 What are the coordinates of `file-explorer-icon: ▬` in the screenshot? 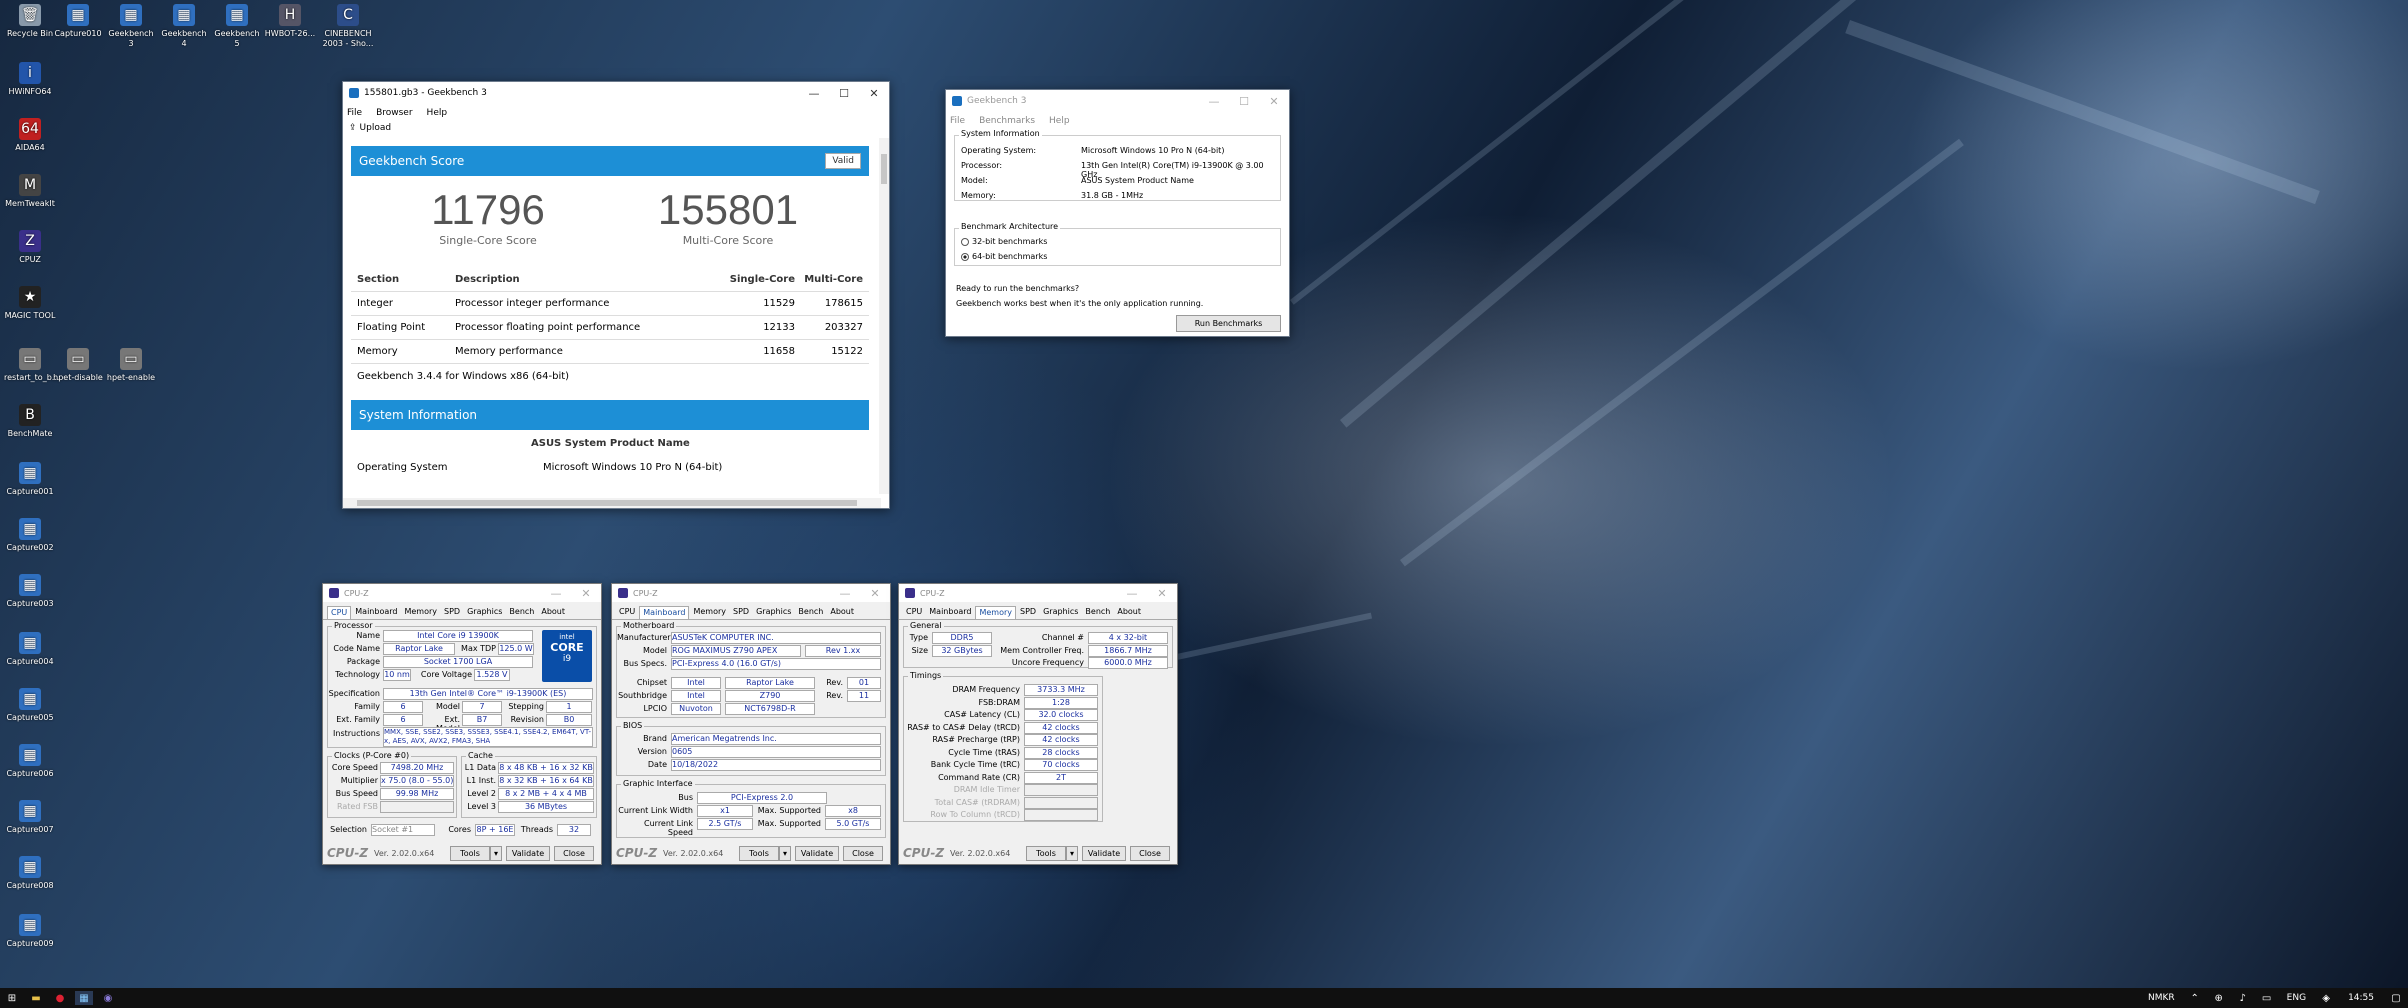 It's located at (36, 998).